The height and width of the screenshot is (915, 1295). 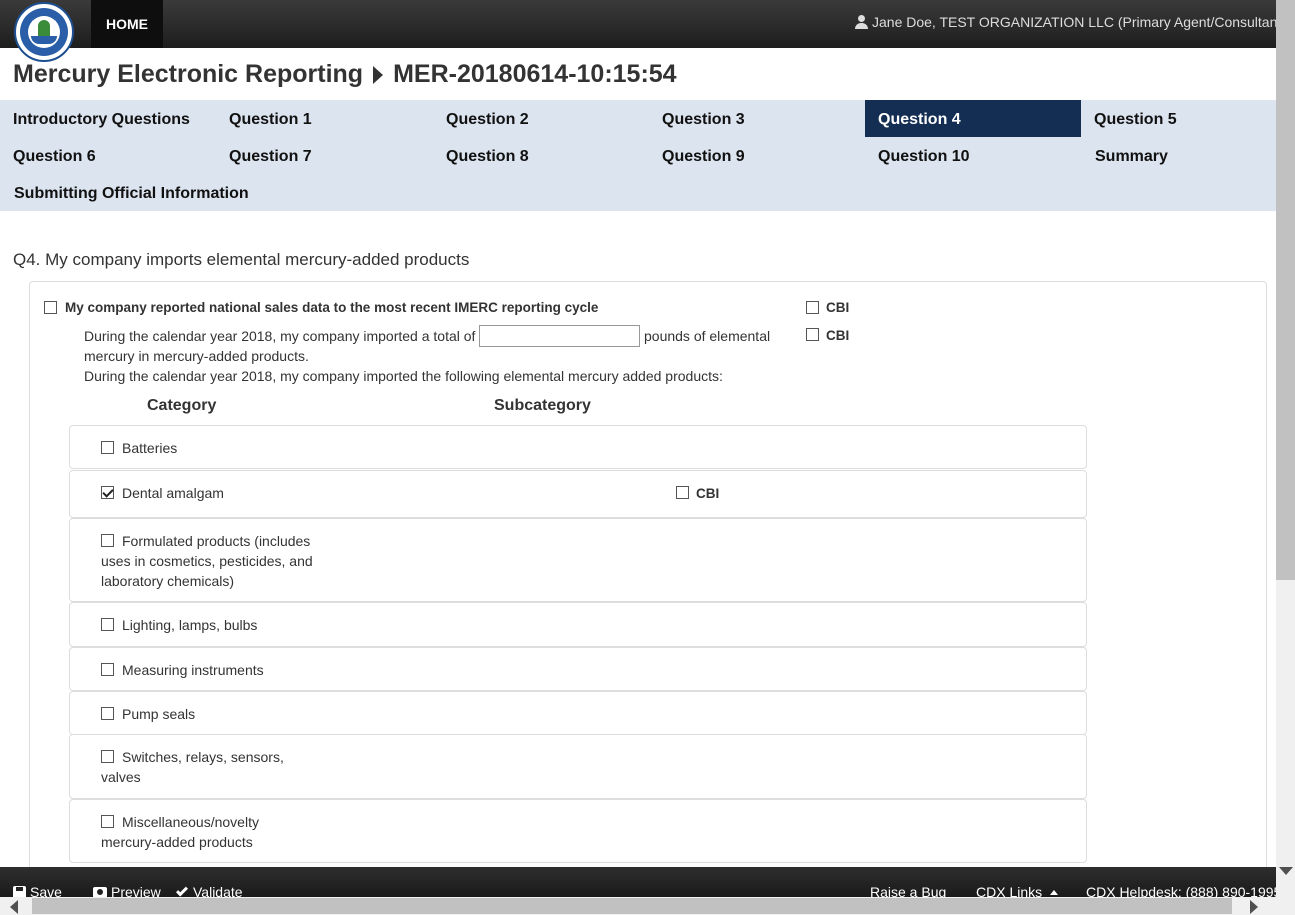 I want to click on camera-icon, so click(x=100, y=892).